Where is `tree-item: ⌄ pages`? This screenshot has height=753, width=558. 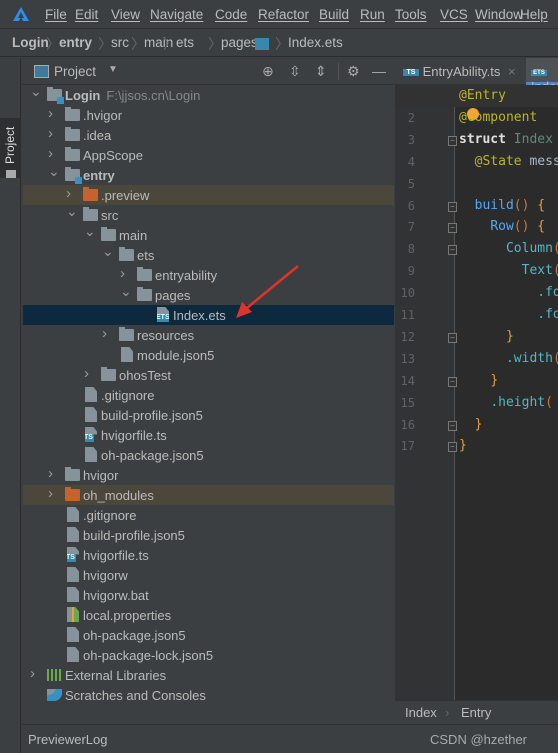
tree-item: ⌄ pages is located at coordinates (208, 294).